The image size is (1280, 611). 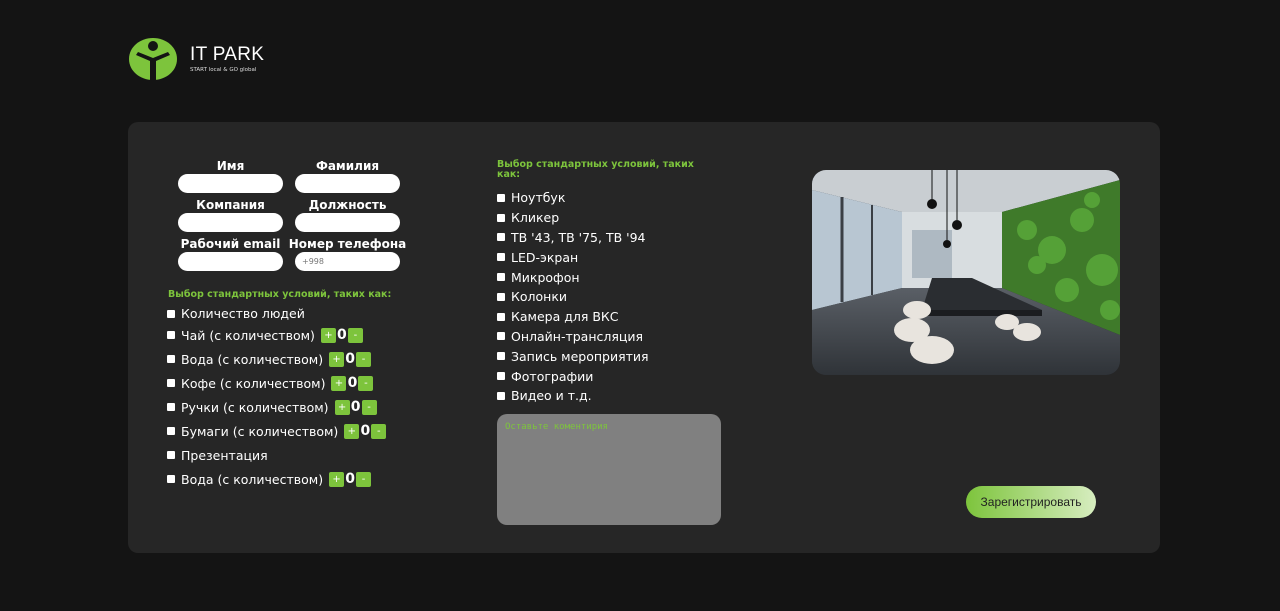 I want to click on option-tv: ТВ '43, ТВ '75, ТВ '94, so click(x=573, y=238).